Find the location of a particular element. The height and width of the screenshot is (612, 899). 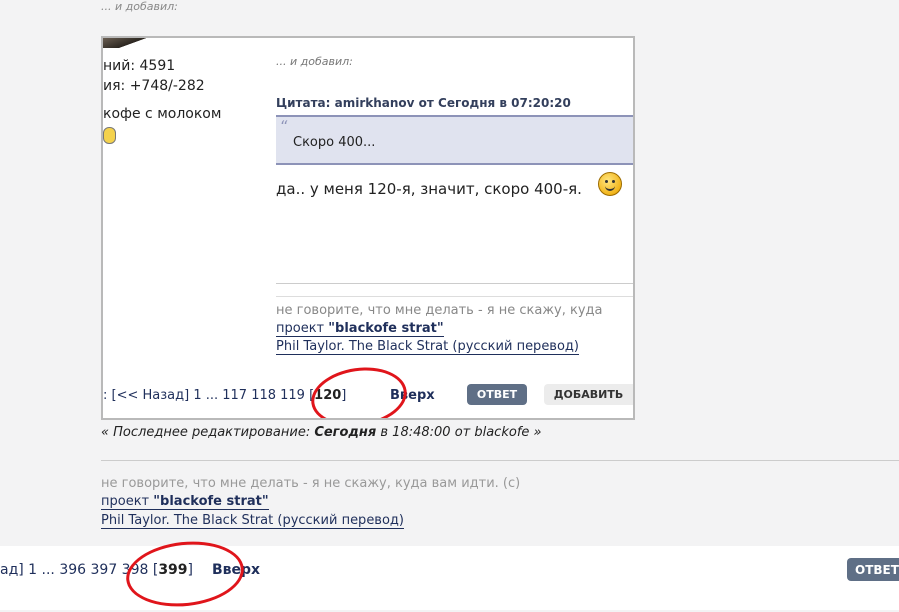

reply-button: ОТВЕТ is located at coordinates (873, 569).